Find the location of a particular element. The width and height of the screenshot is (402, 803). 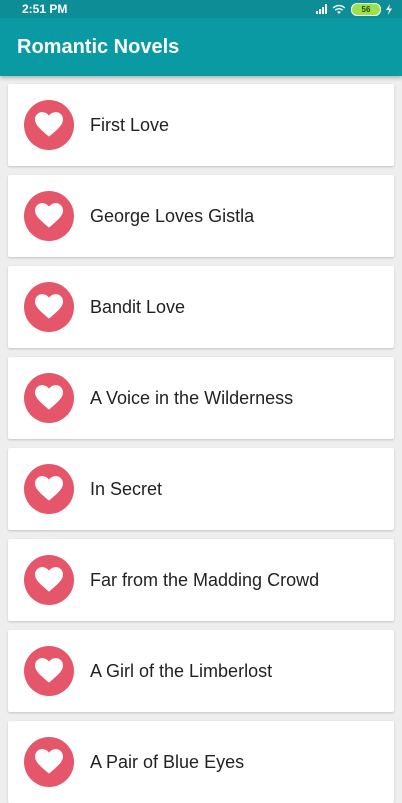

novel-card: A Pair of Blue Eyes is located at coordinates (201, 762).